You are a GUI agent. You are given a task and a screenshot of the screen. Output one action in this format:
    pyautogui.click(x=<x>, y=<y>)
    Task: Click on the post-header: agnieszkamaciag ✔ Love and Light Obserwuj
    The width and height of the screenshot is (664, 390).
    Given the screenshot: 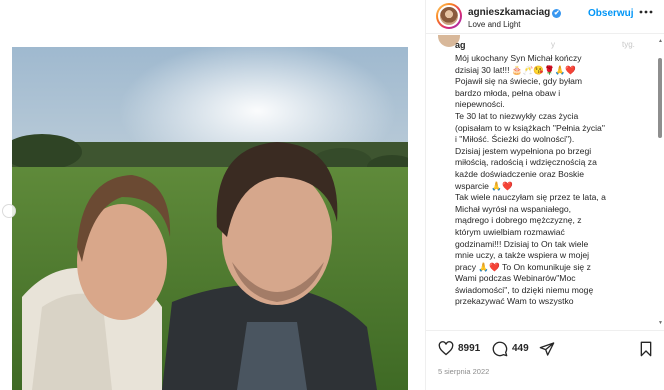 What is the action you would take?
    pyautogui.click(x=545, y=17)
    